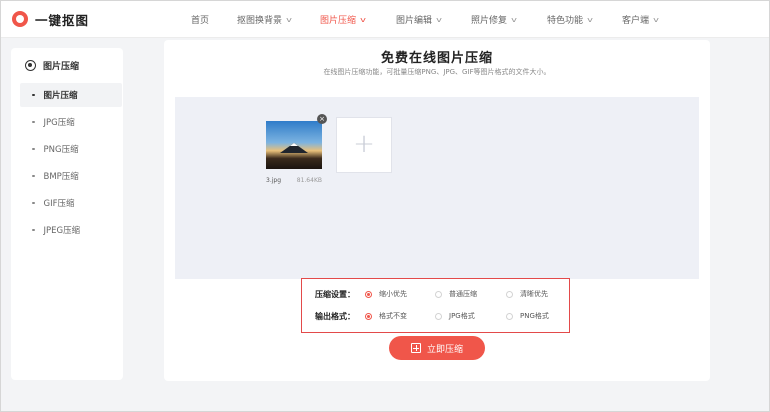  What do you see at coordinates (437, 72) in the screenshot?
I see `page-subtitle: 在线图片压缩功能，可批量压缩PNG、JPG、GIF等图片格式的文件大小。` at bounding box center [437, 72].